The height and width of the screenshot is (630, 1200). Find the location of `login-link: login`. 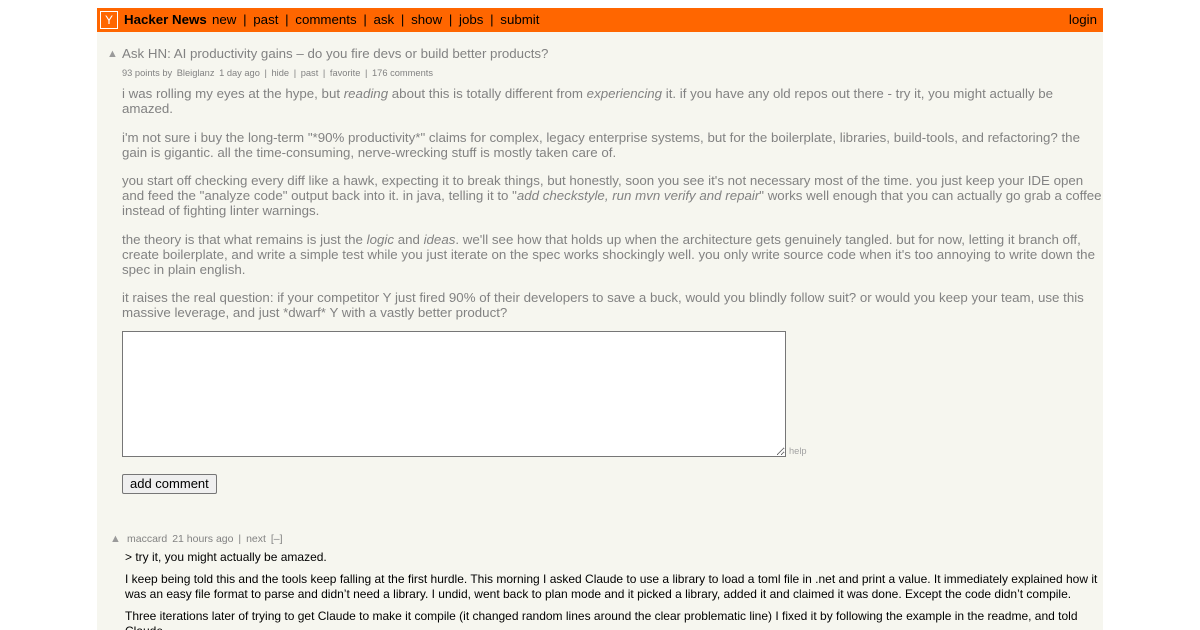

login-link: login is located at coordinates (1083, 19).